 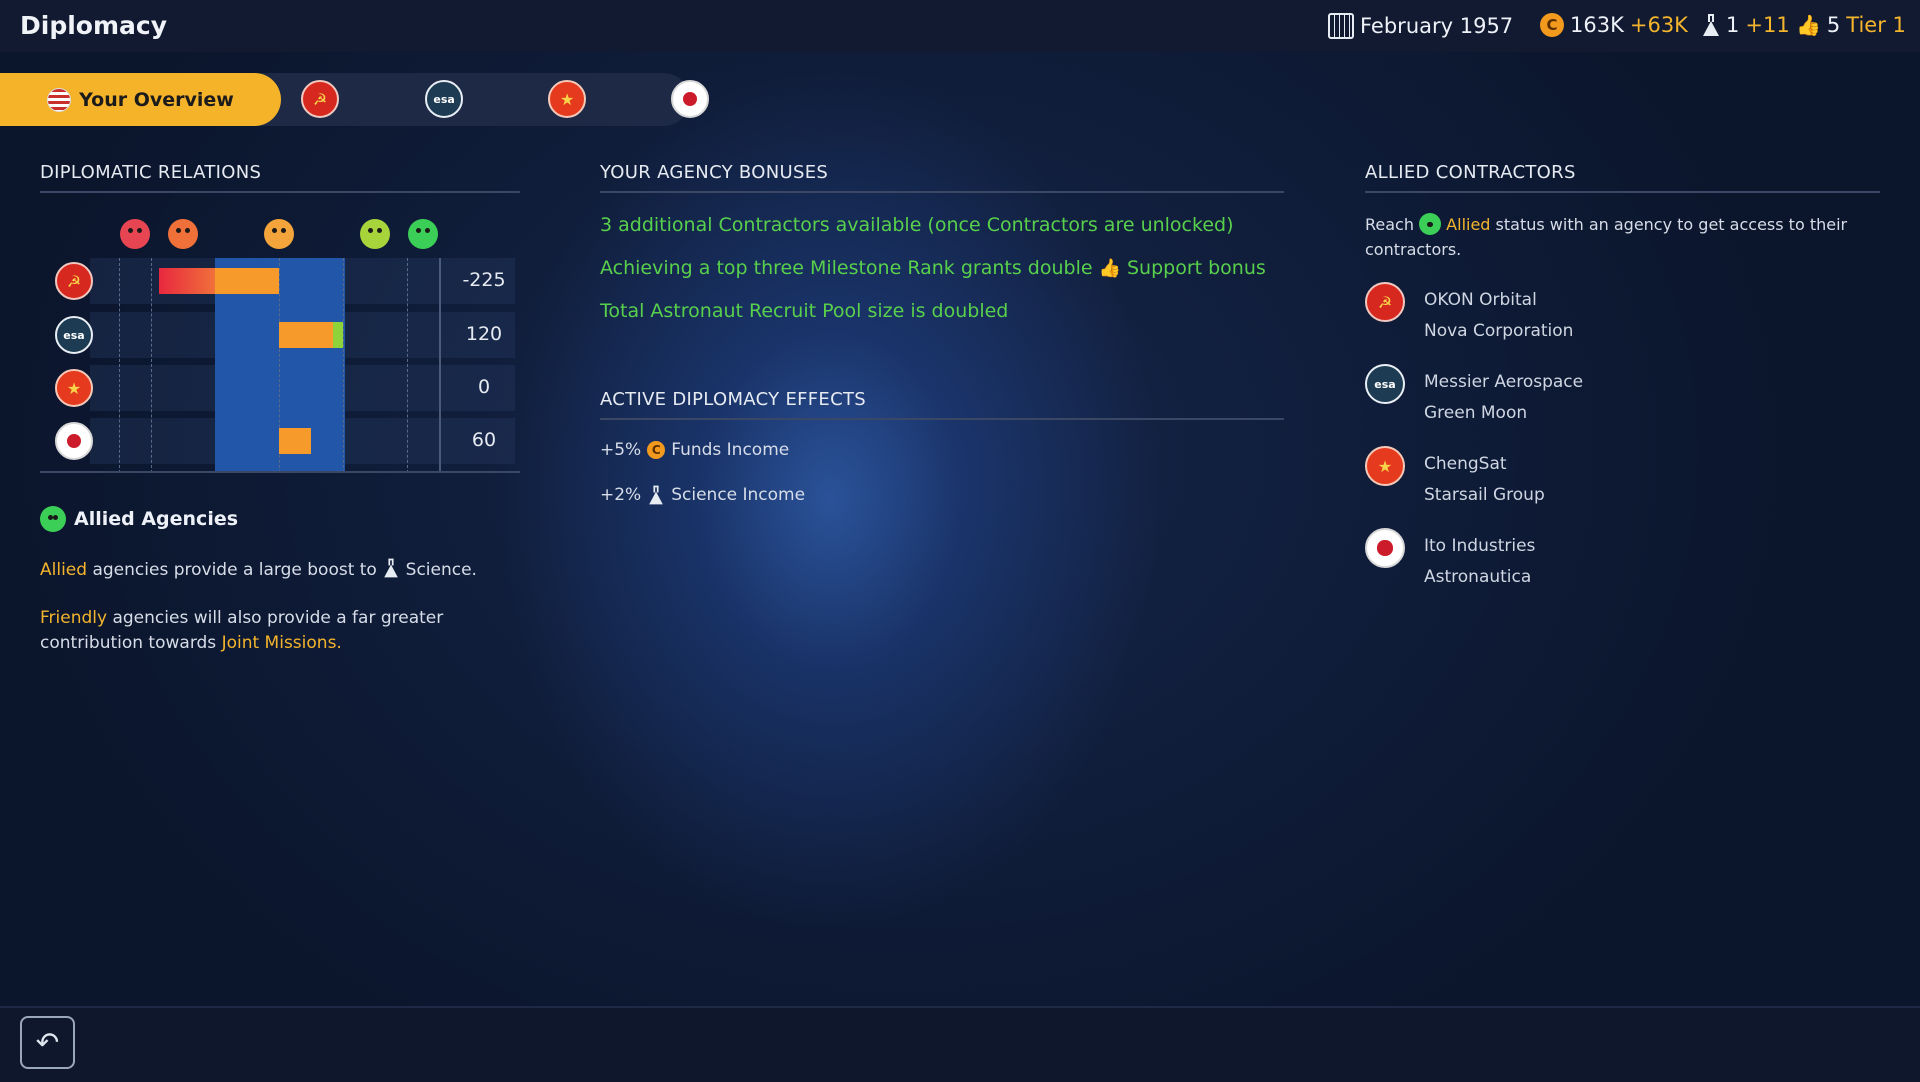 What do you see at coordinates (1470, 172) in the screenshot?
I see `allied-contractors-title: ALLIED CONTRACTORS` at bounding box center [1470, 172].